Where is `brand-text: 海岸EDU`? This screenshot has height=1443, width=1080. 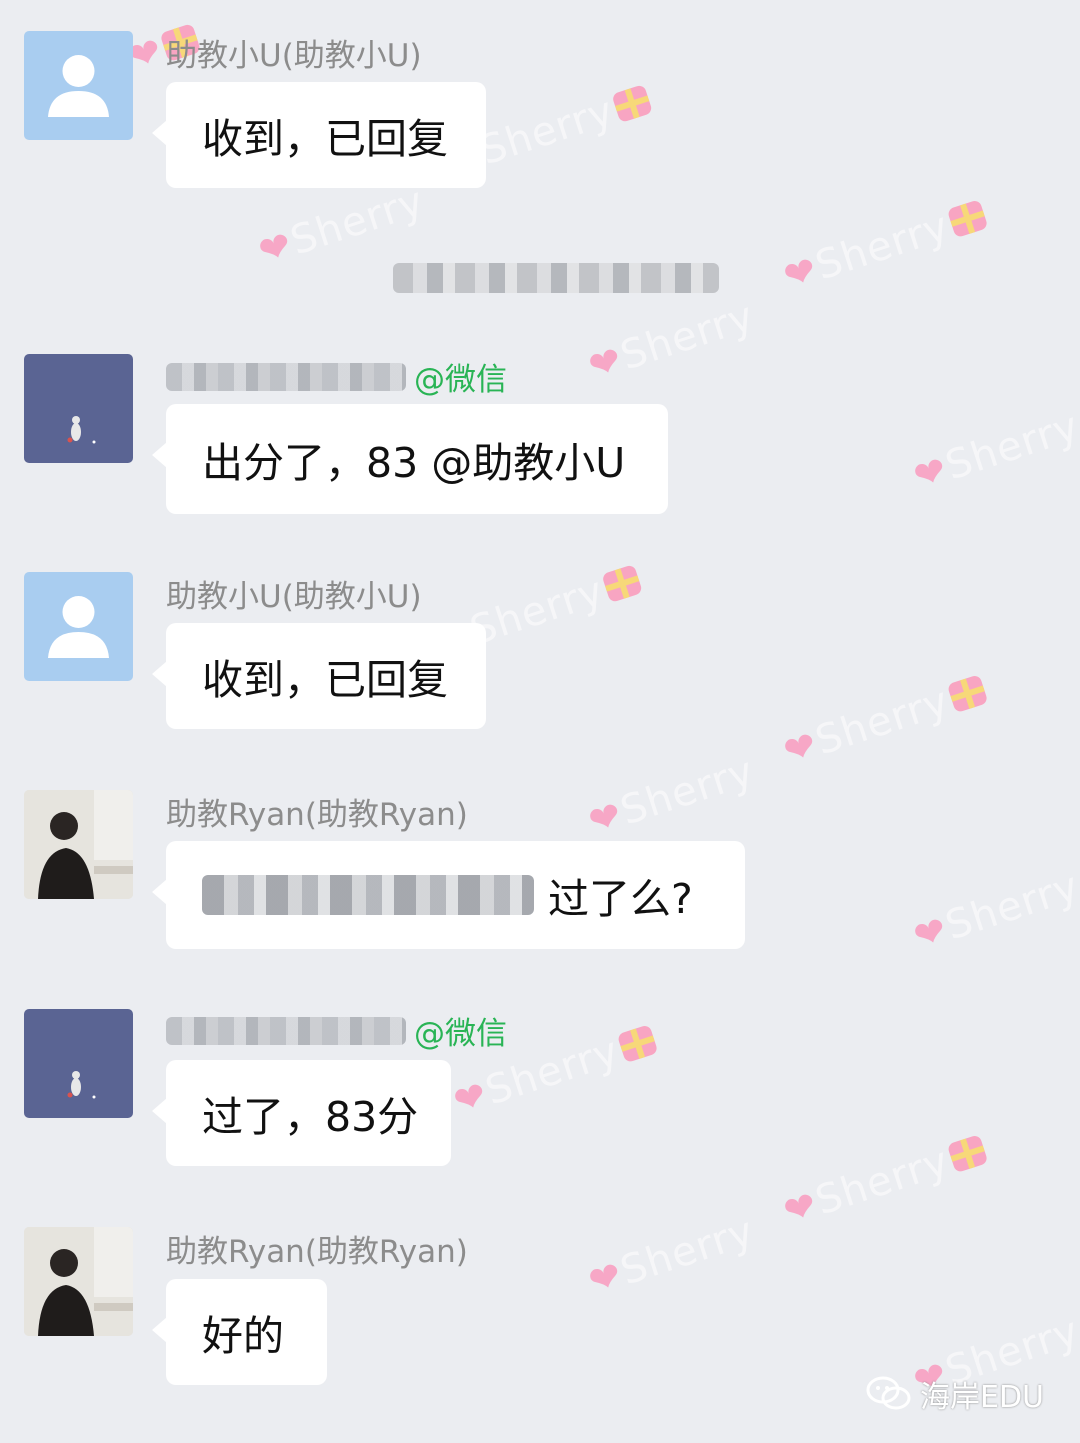 brand-text: 海岸EDU is located at coordinates (981, 1397).